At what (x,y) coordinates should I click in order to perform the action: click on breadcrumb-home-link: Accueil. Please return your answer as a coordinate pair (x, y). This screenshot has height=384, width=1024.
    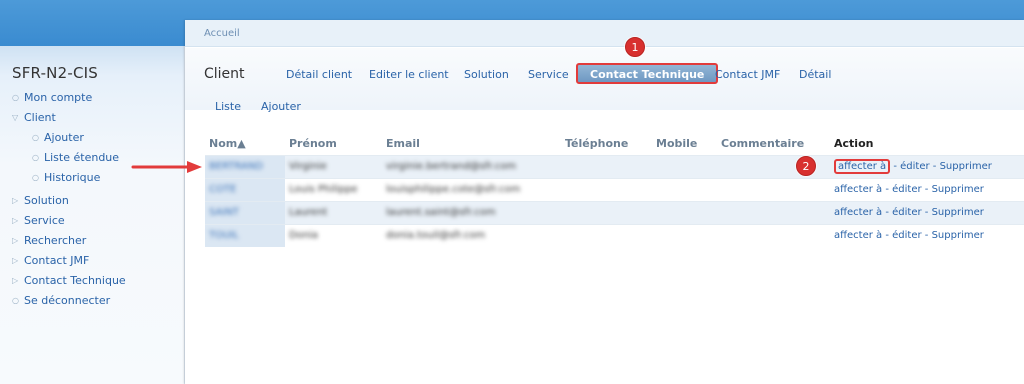
    Looking at the image, I should click on (222, 33).